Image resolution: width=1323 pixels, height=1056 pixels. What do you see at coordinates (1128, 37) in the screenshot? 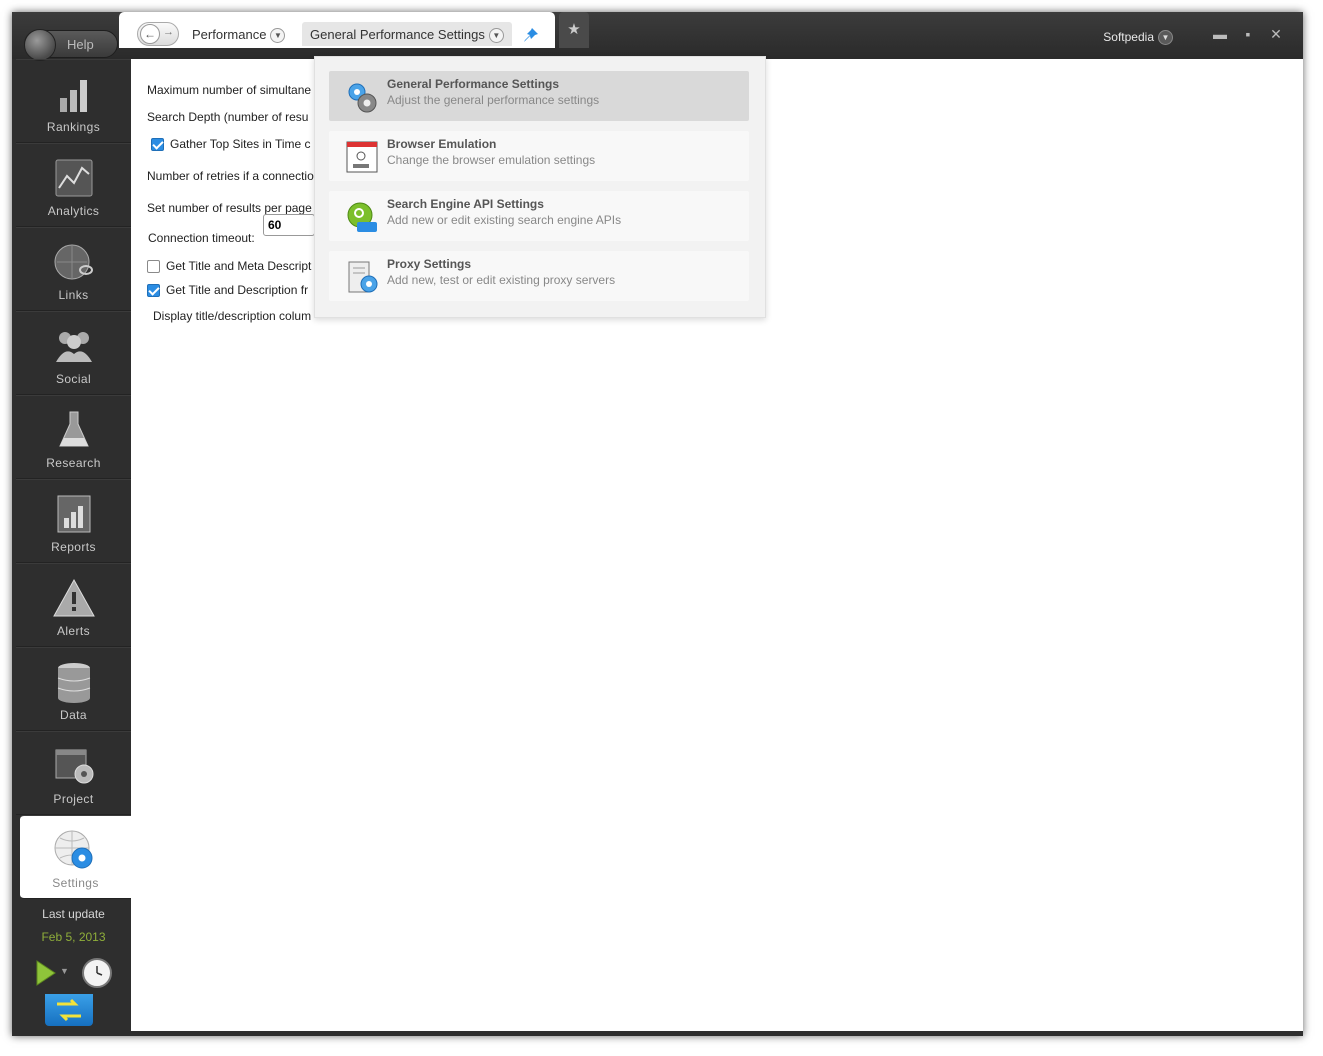
I see `user-label: Softpedia` at bounding box center [1128, 37].